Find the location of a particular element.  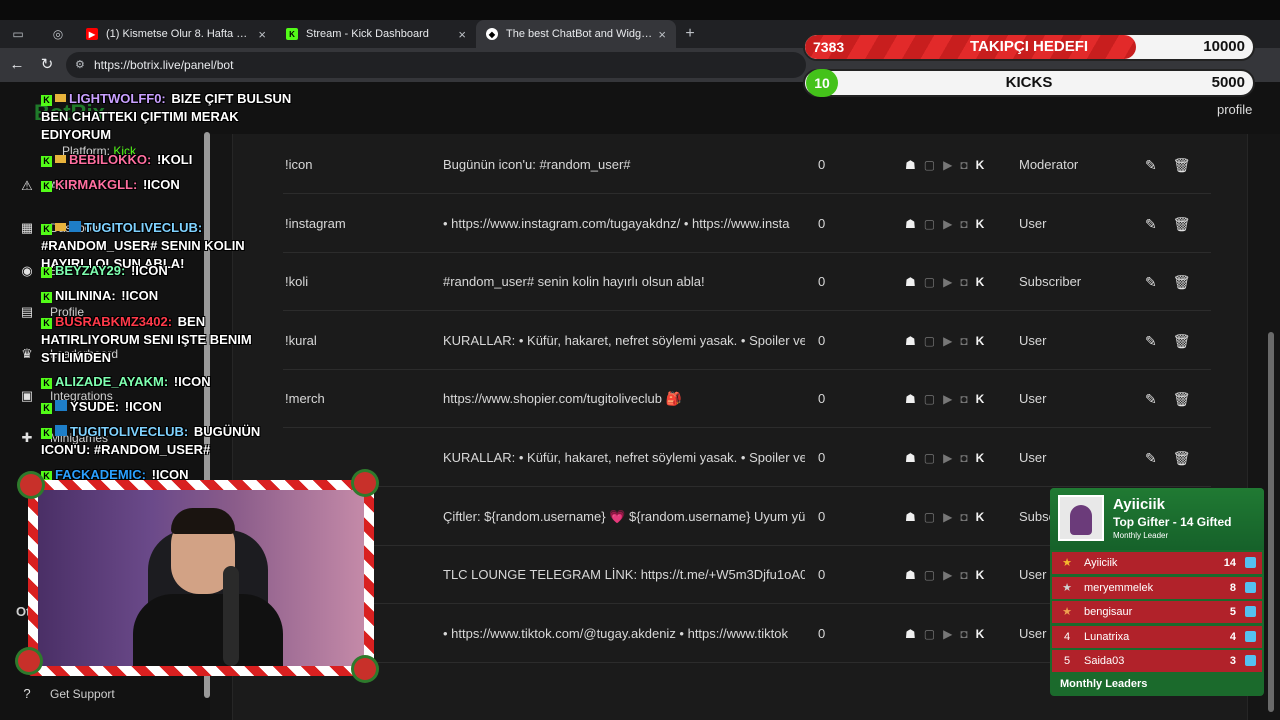

page-scrollbar is located at coordinates (1271, 522).